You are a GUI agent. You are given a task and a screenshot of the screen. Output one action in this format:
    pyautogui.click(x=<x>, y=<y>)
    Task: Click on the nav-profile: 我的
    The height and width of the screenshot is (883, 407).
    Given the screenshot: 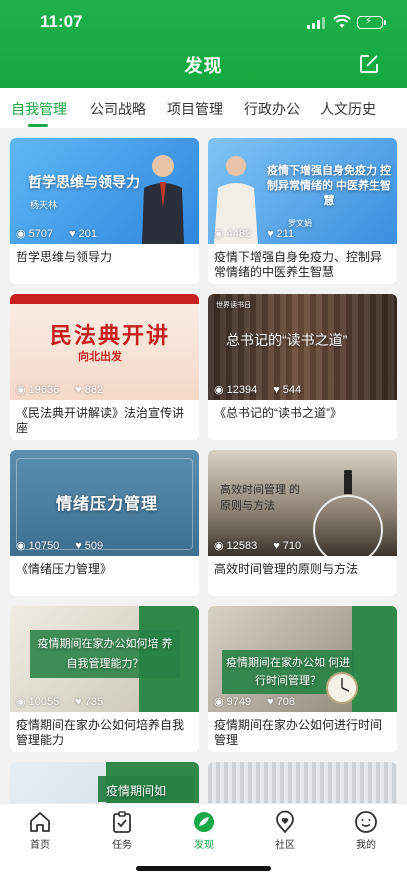 What is the action you would take?
    pyautogui.click(x=366, y=830)
    